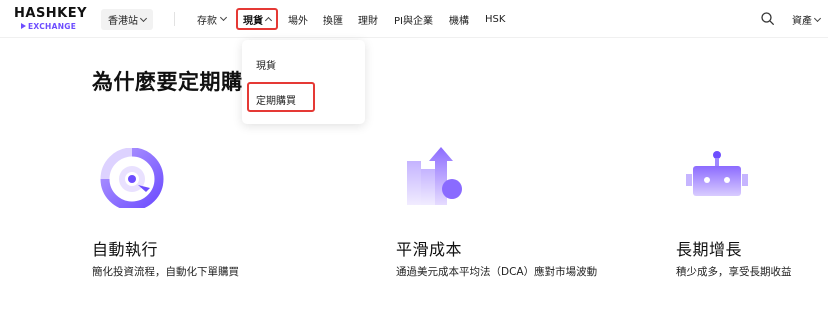 This screenshot has width=828, height=312. What do you see at coordinates (132, 178) in the screenshot?
I see `target-icon` at bounding box center [132, 178].